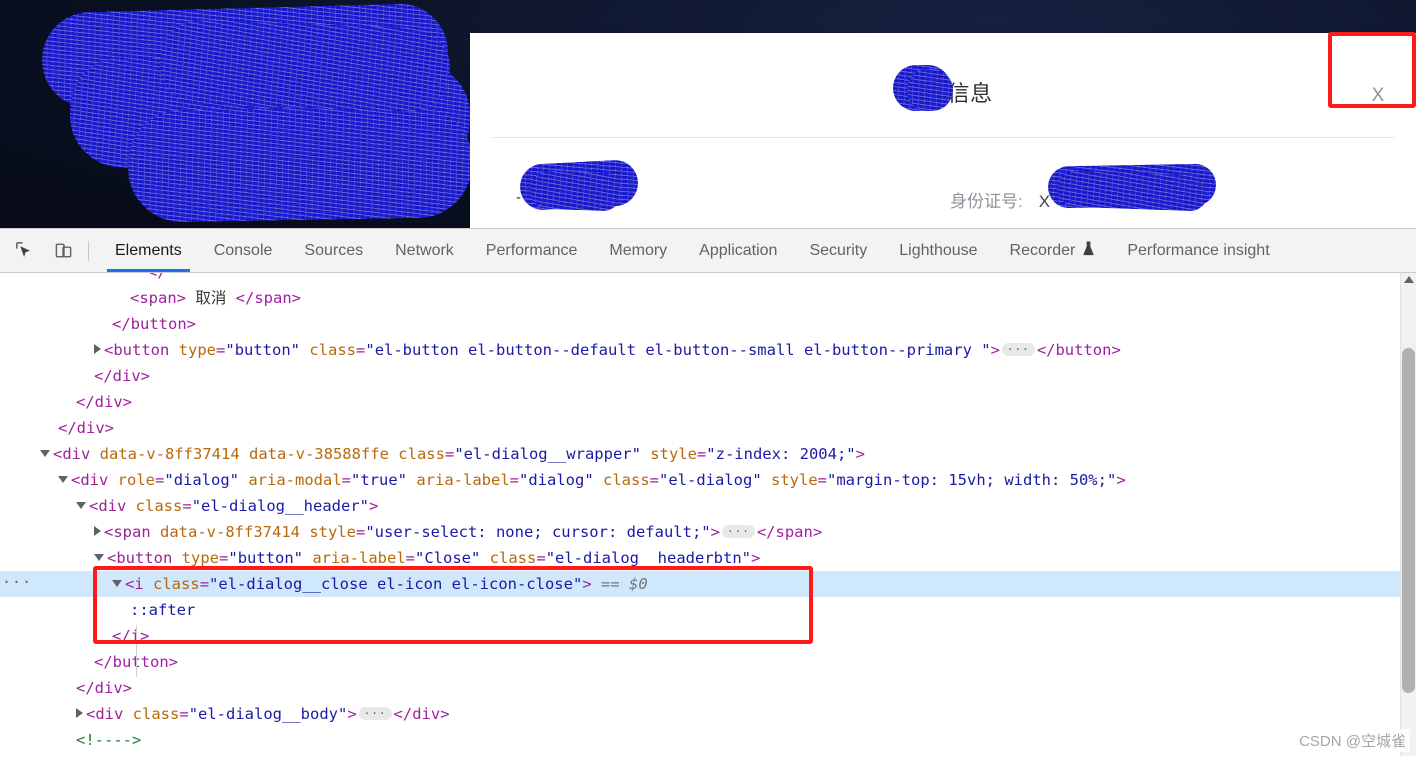  Describe the element at coordinates (986, 201) in the screenshot. I see `field-label-2: 身份证号:` at that location.